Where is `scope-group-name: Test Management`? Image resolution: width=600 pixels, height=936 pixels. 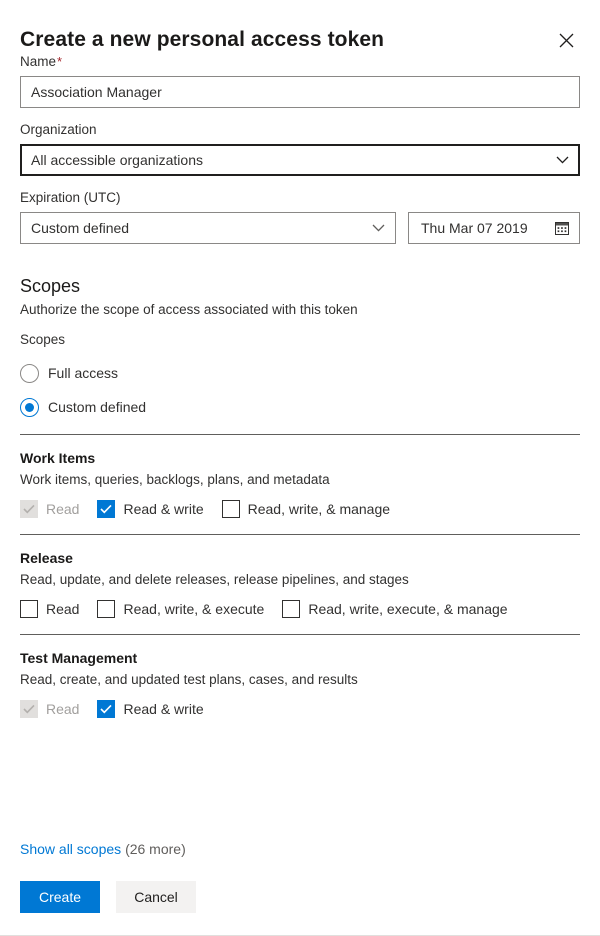 scope-group-name: Test Management is located at coordinates (79, 658).